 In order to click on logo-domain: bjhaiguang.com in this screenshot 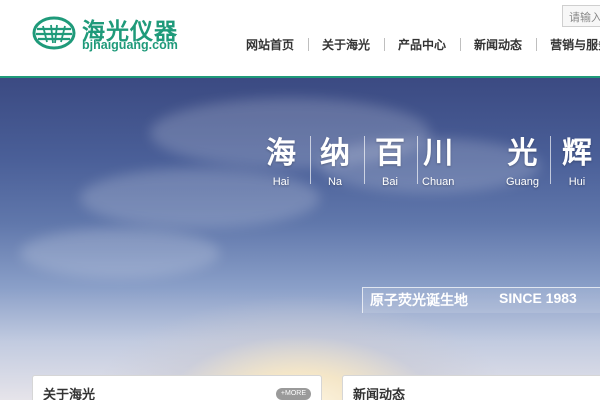, I will do `click(130, 45)`.